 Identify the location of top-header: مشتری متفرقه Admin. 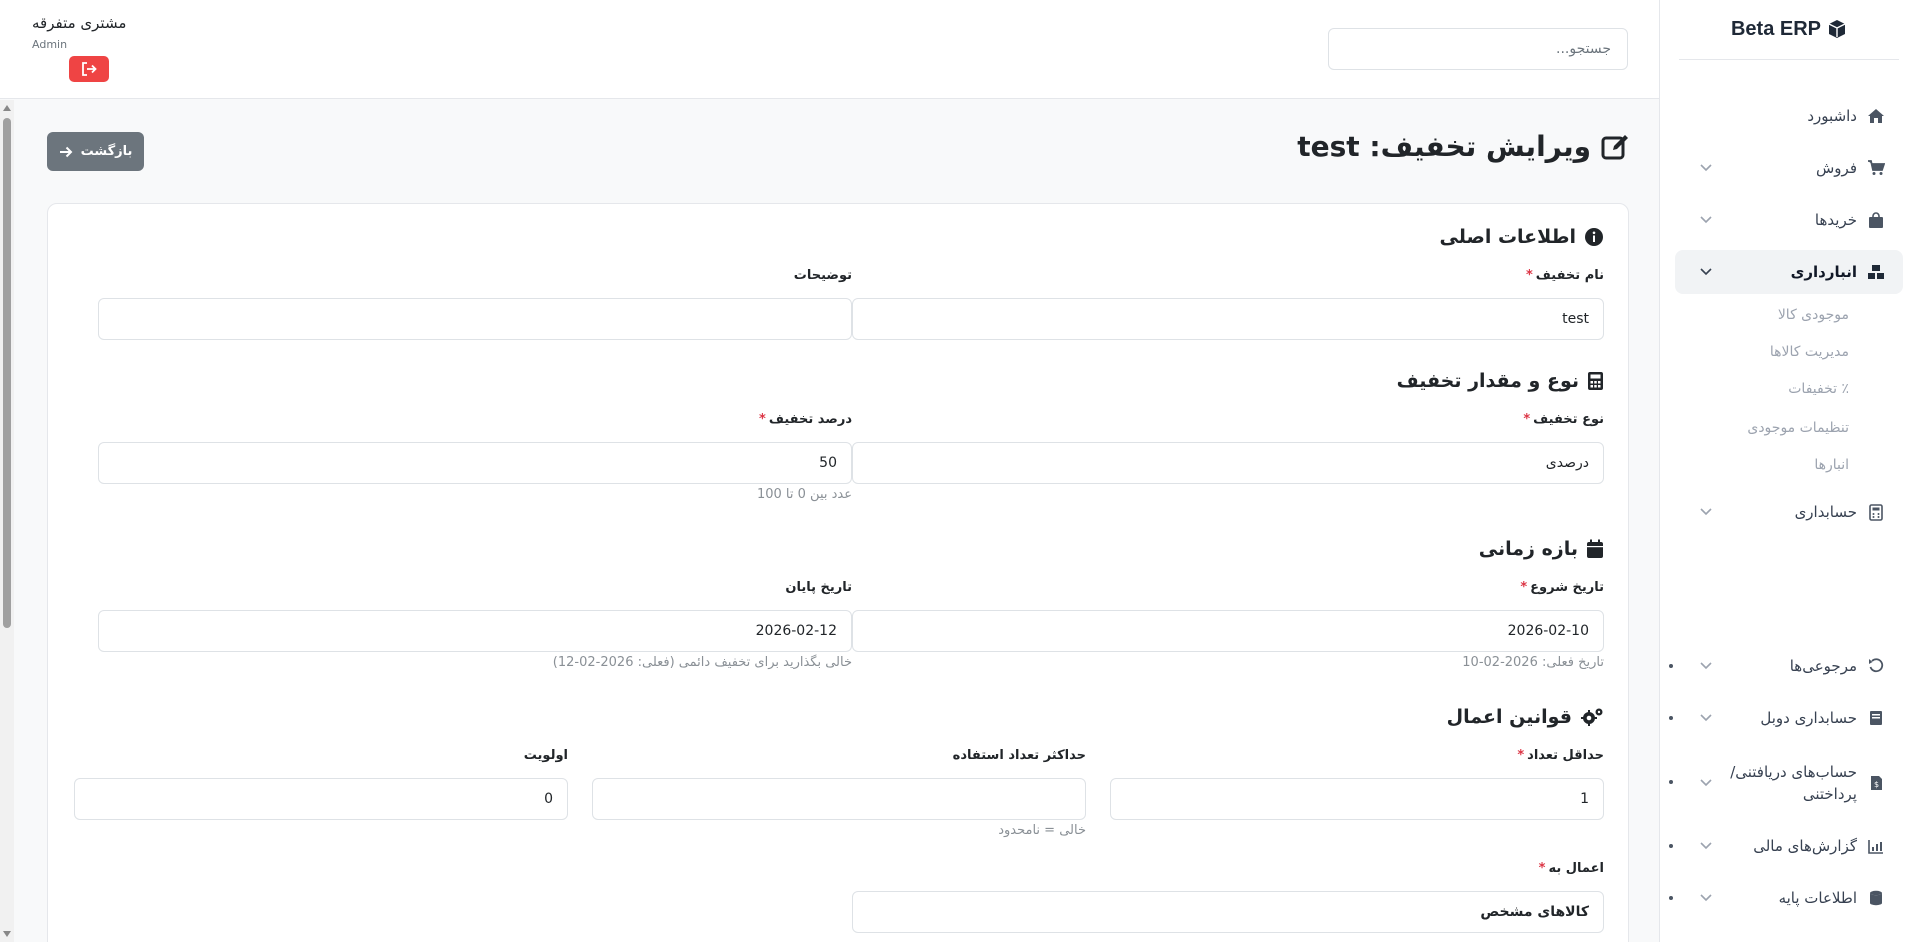
(829, 49).